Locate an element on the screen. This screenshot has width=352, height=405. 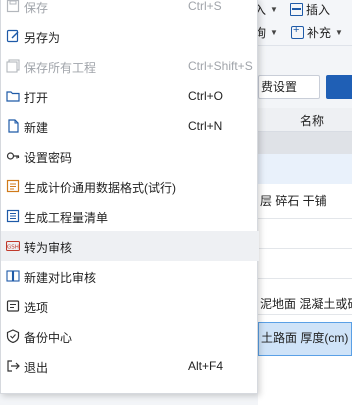
new-file-icon is located at coordinates (13, 126).